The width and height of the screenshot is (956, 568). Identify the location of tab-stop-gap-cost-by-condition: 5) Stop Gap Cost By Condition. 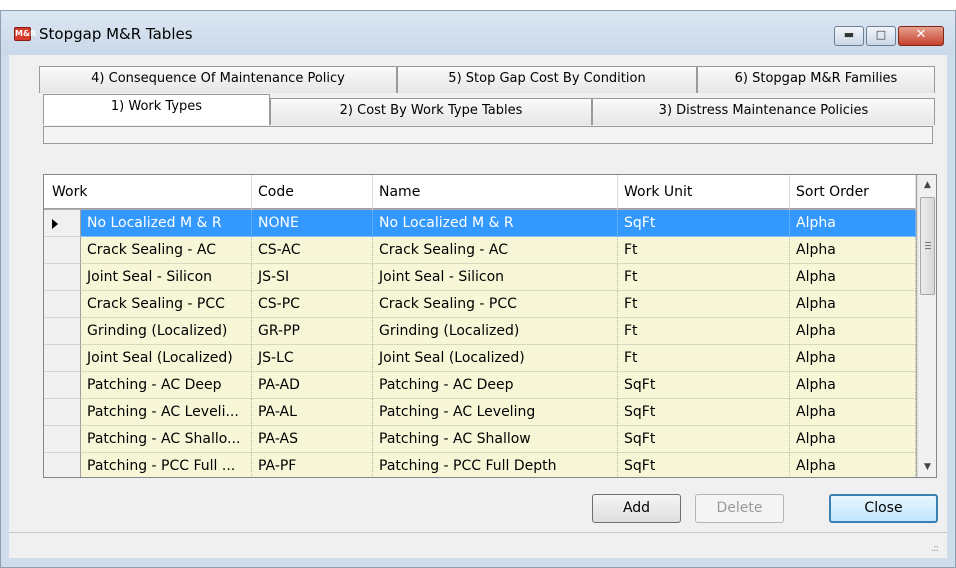
(547, 79).